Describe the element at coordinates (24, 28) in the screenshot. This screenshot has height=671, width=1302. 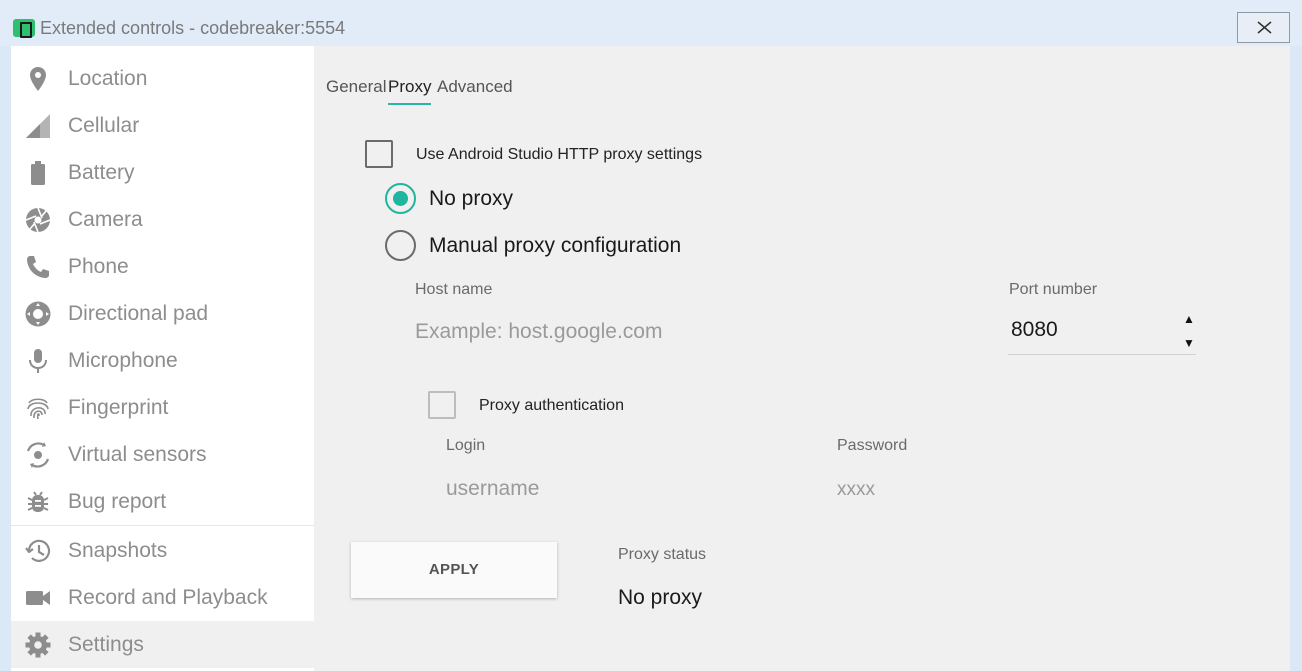
I see `emulator-app-icon` at that location.